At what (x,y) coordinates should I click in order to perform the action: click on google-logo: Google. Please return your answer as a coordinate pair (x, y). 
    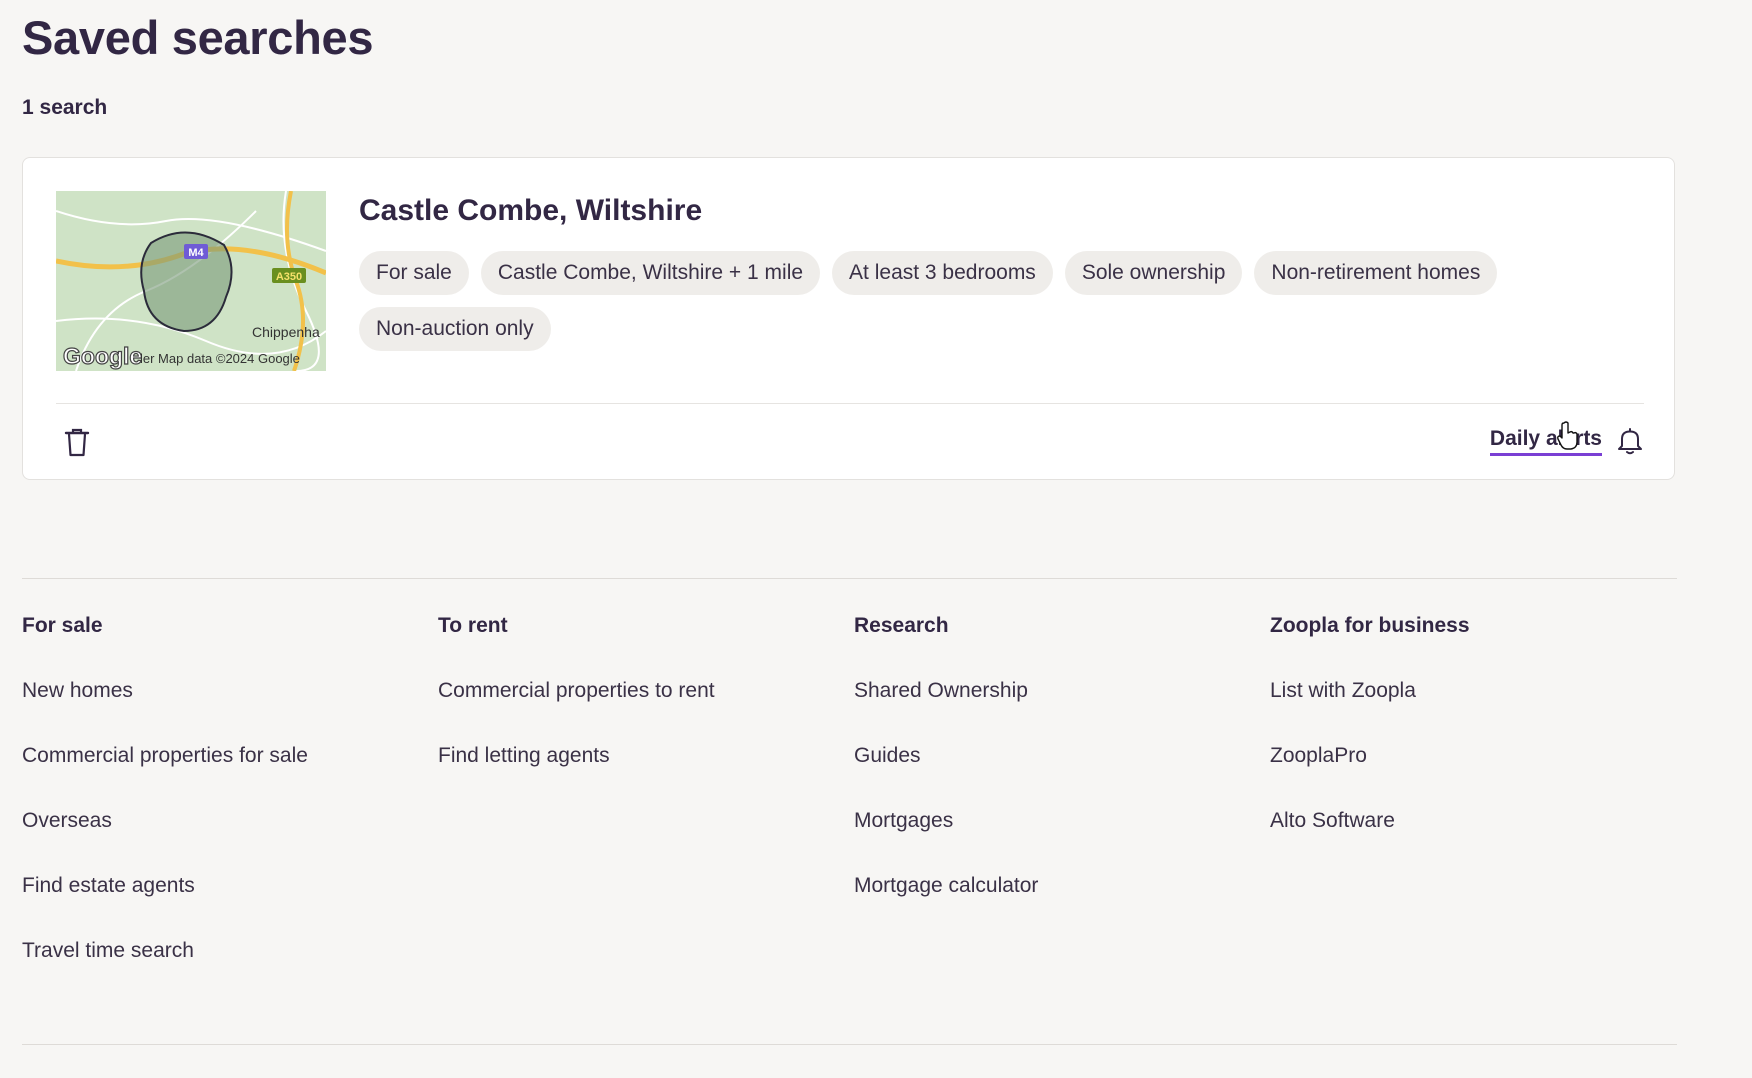
    Looking at the image, I should click on (102, 356).